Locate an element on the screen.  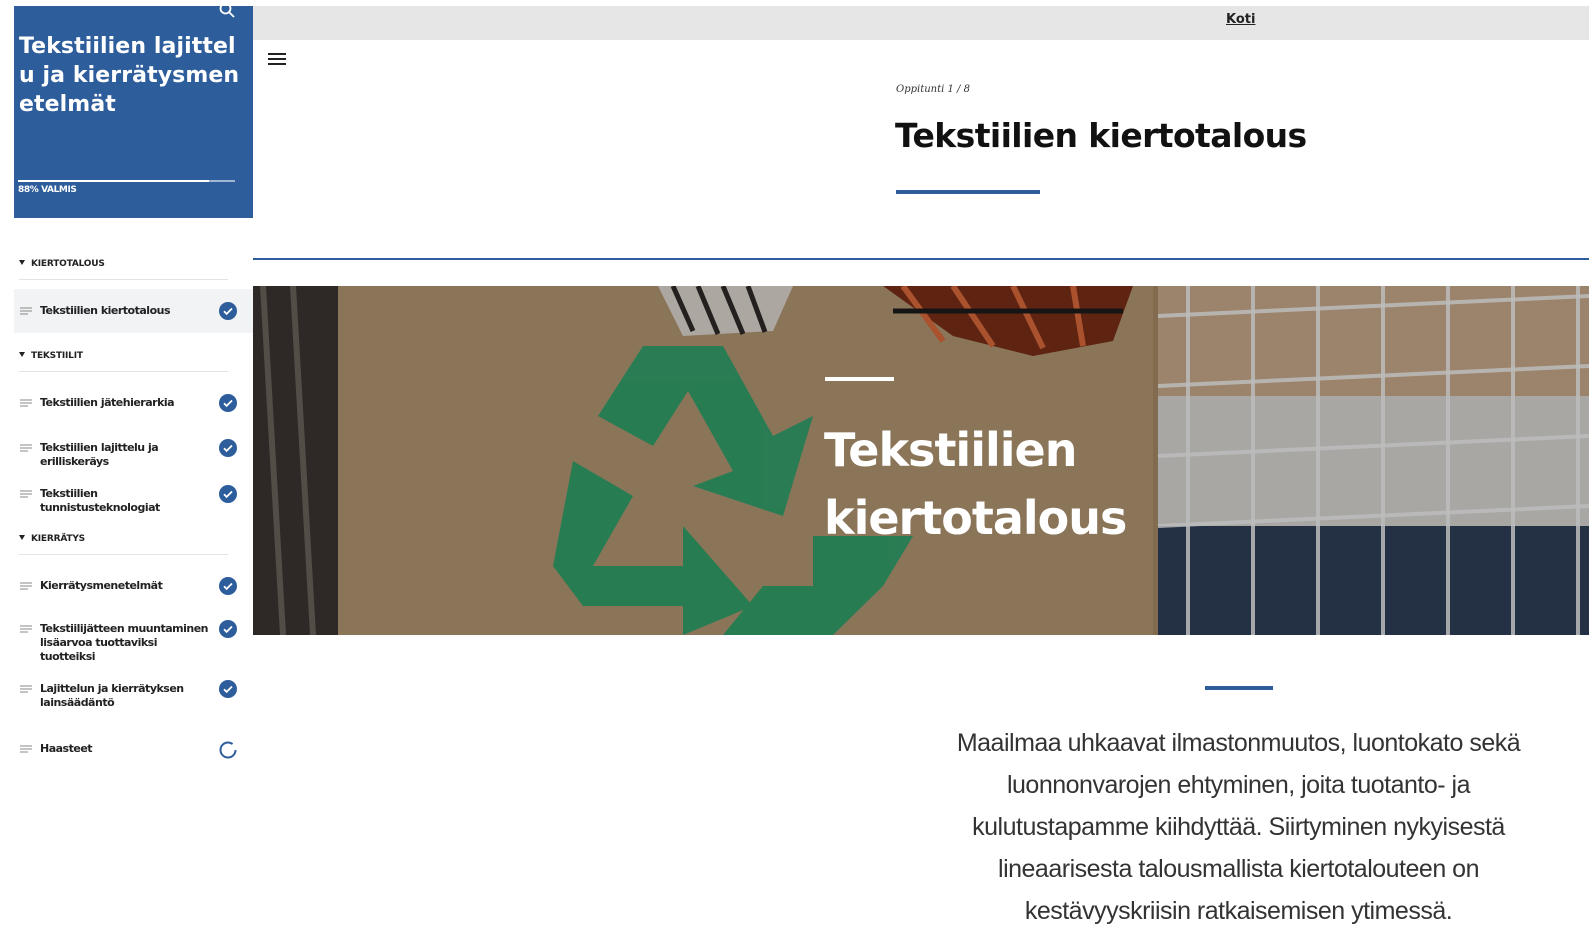
in-progress-circle-icon is located at coordinates (228, 750).